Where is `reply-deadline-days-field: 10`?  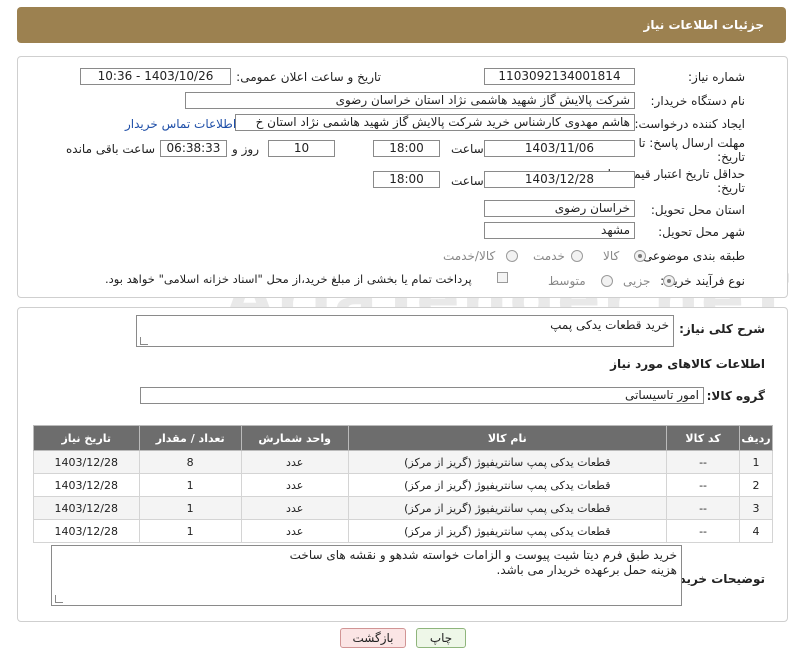
reply-deadline-days-field: 10 is located at coordinates (301, 148).